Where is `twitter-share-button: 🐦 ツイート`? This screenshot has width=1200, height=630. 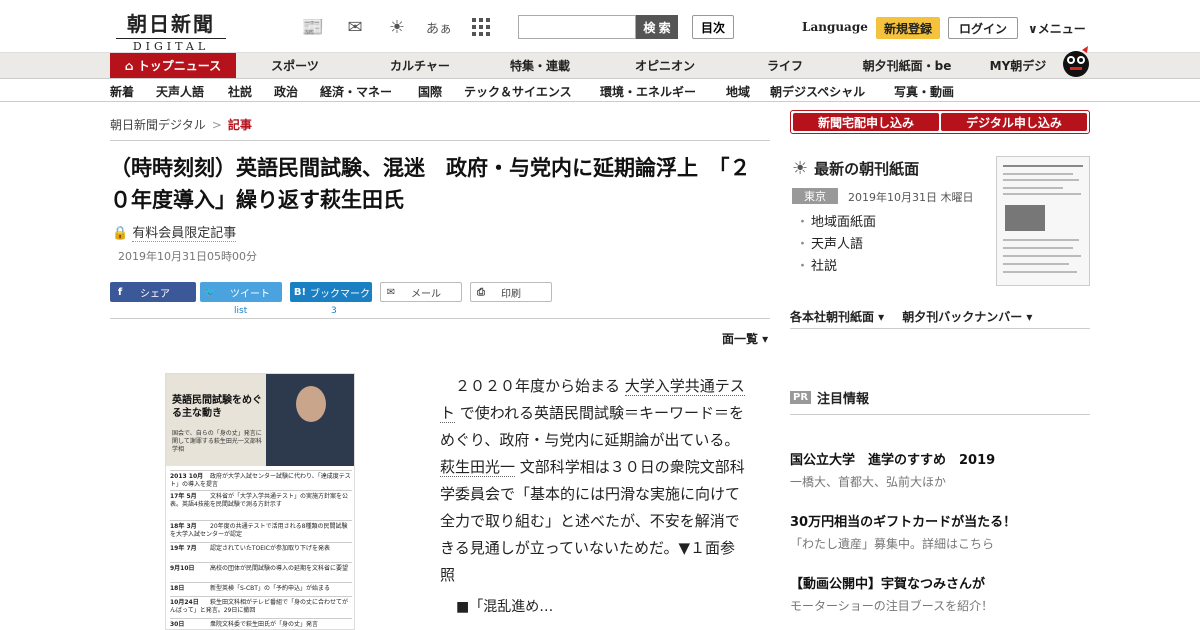
twitter-share-button: 🐦 ツイート is located at coordinates (241, 292).